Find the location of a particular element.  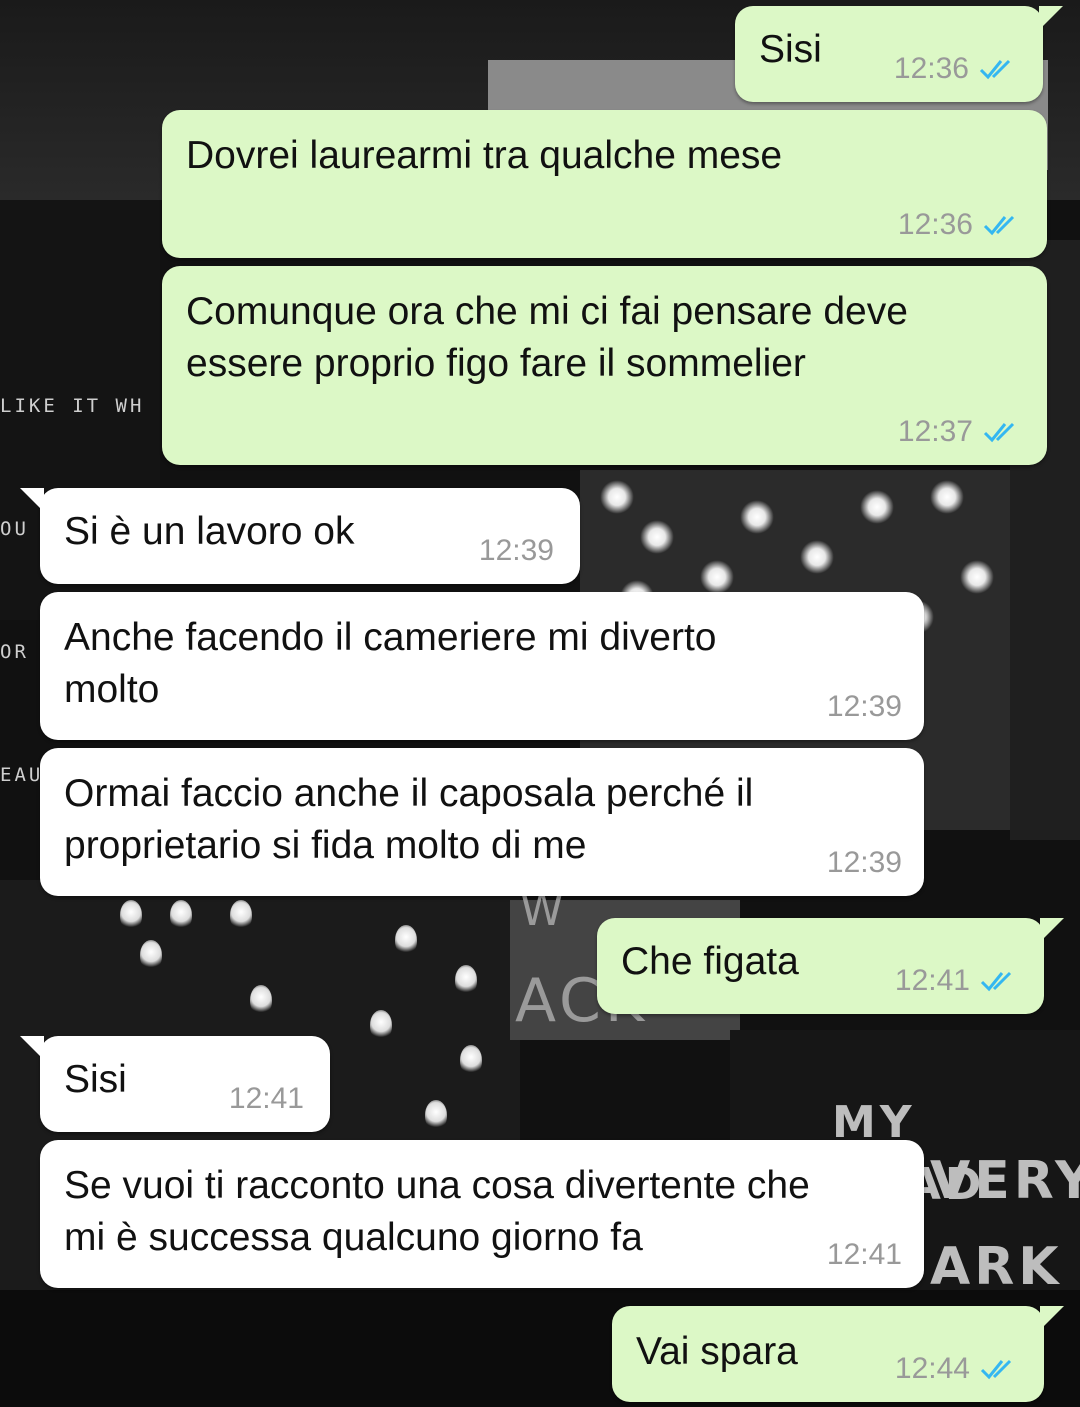

message-bubble-outgoing: Dovrei laurearmi tra qualche mese 12:36 is located at coordinates (604, 184).